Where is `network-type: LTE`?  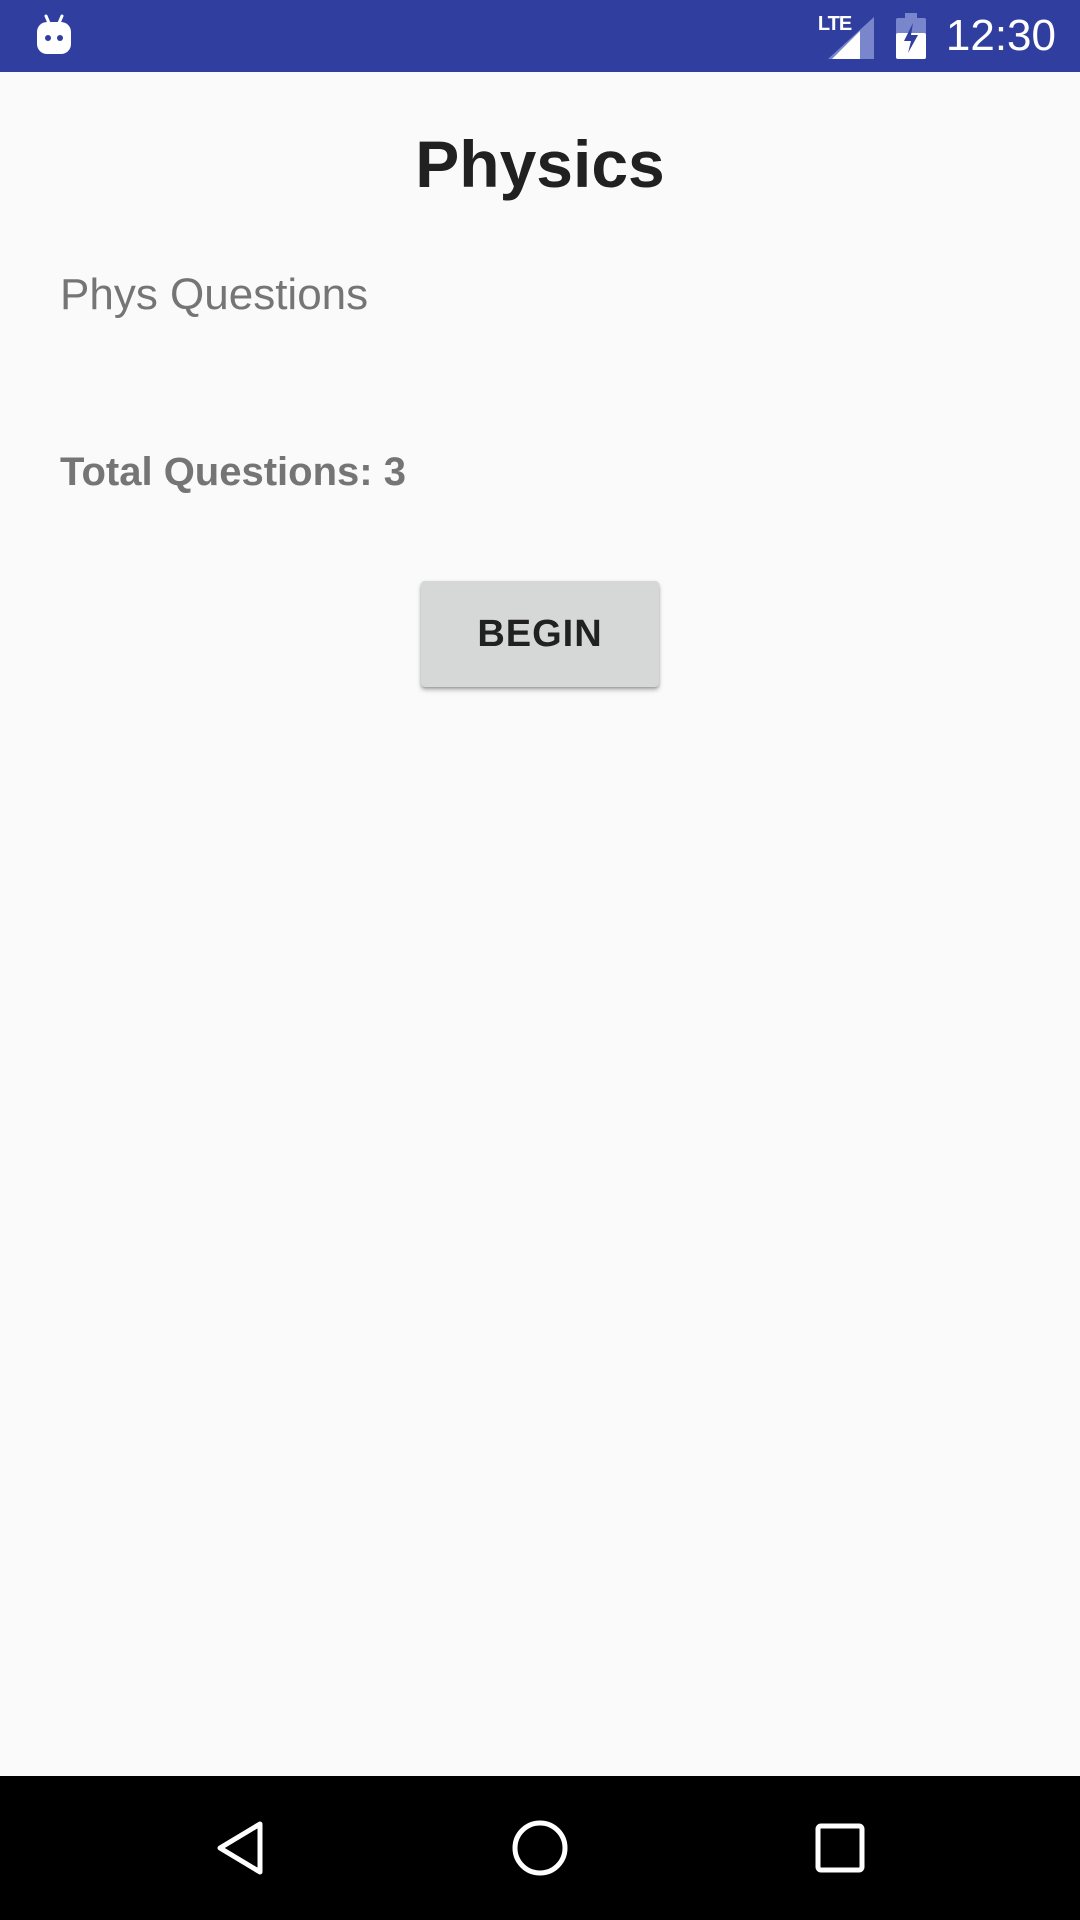
network-type: LTE is located at coordinates (834, 24).